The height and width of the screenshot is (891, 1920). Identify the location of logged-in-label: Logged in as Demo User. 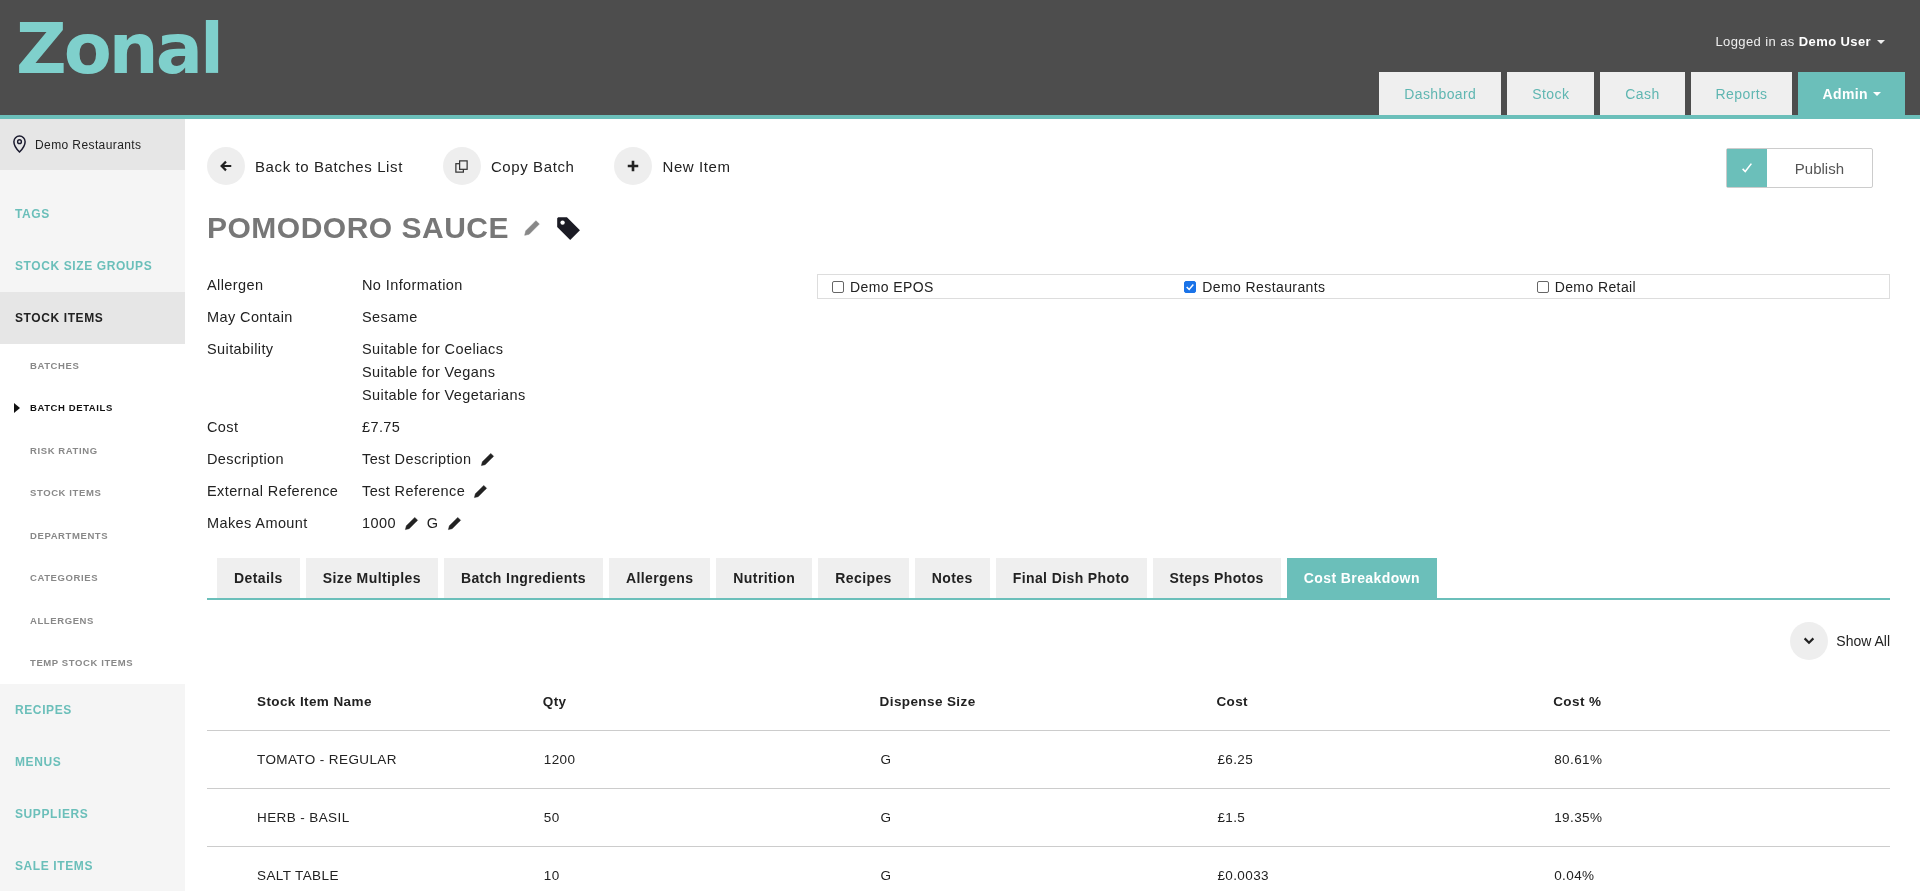
(1793, 41).